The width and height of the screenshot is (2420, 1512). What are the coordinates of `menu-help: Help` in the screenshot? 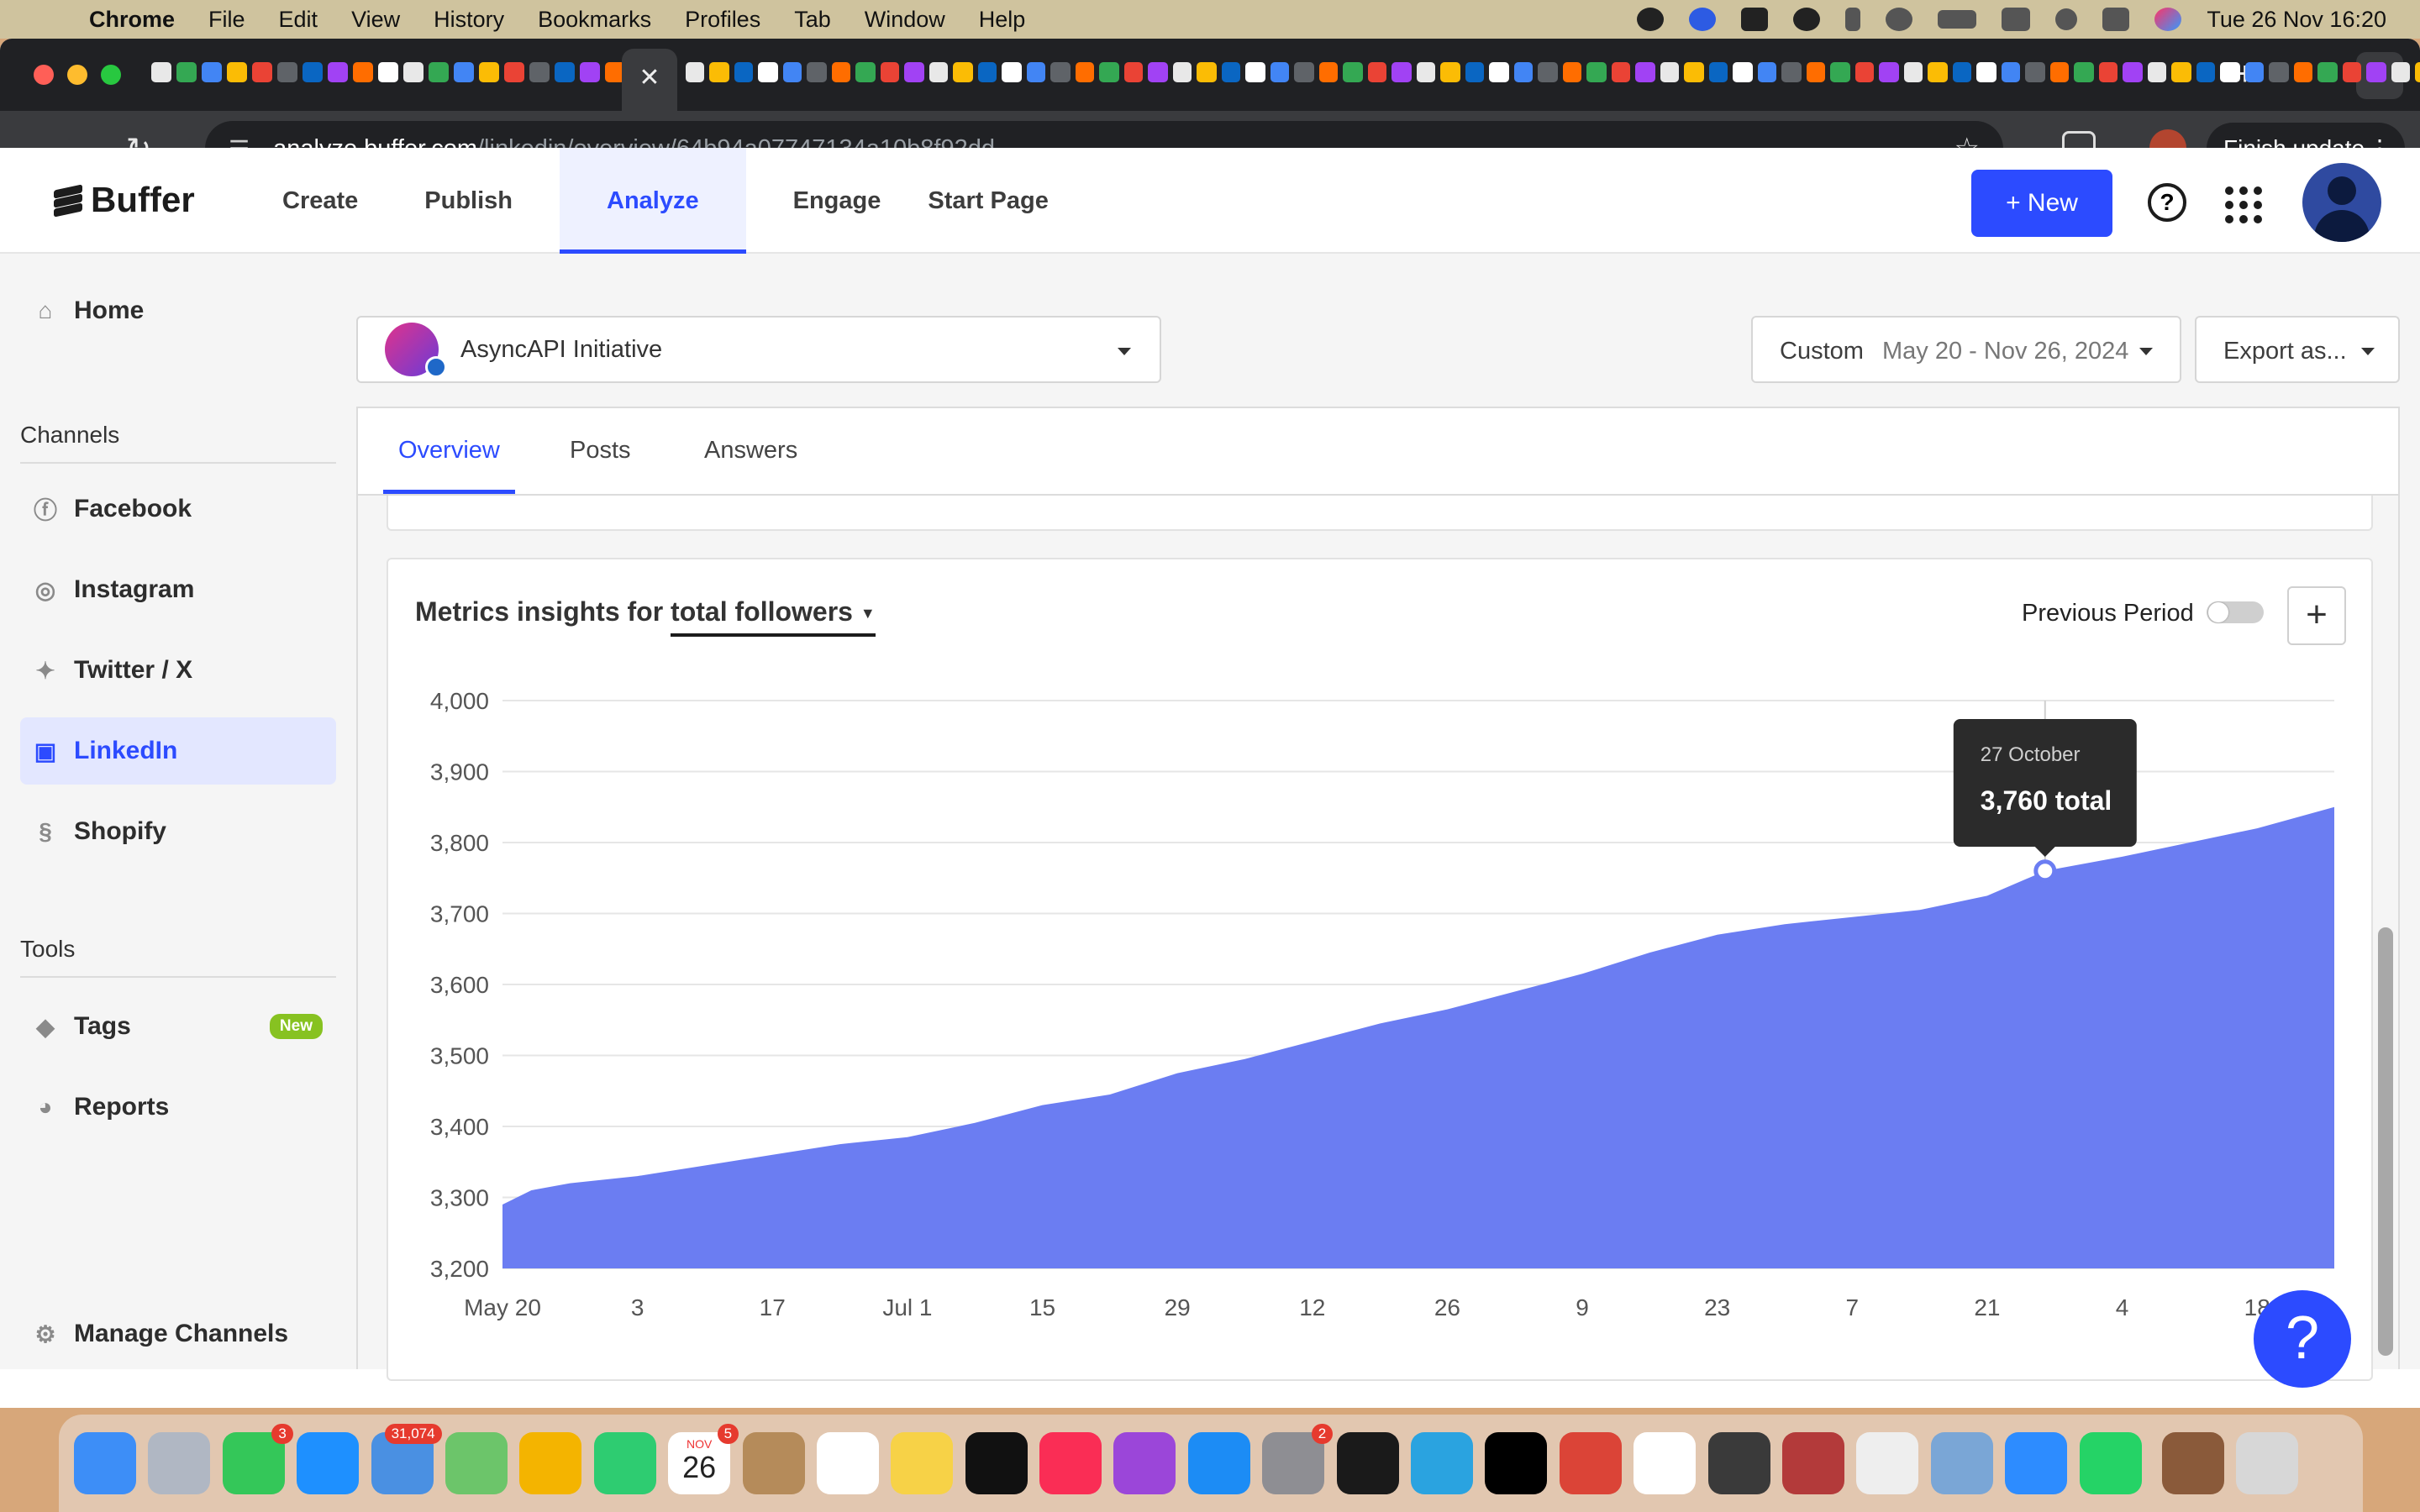 It's located at (1002, 20).